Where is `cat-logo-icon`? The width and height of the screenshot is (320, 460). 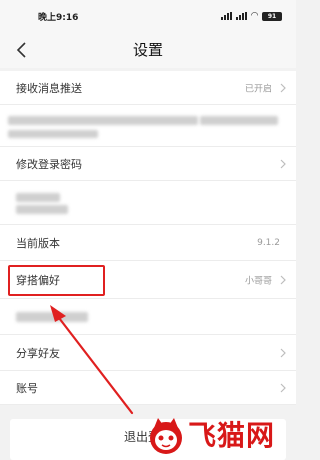 cat-logo-icon is located at coordinates (166, 436).